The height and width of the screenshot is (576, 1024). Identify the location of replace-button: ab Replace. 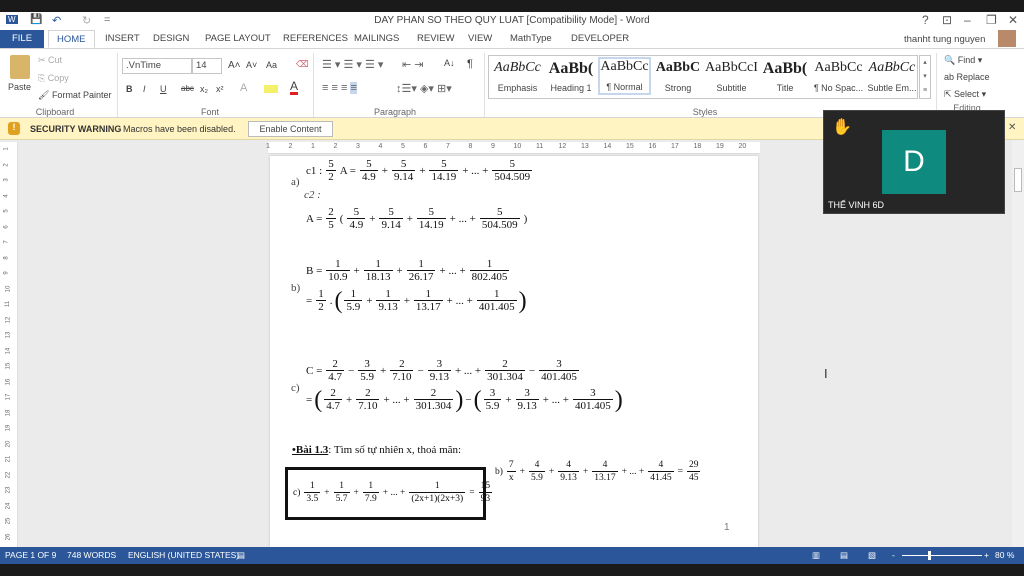
(967, 77).